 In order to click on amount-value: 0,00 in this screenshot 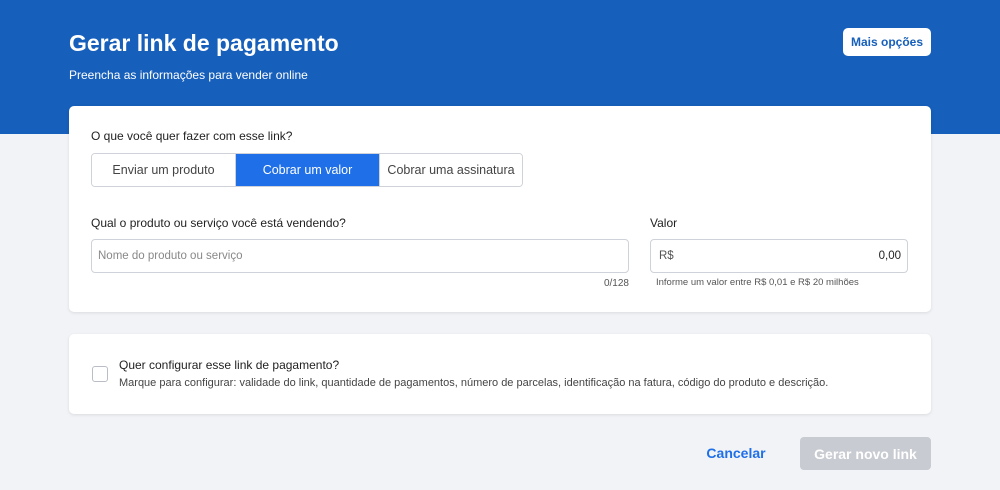, I will do `click(889, 256)`.